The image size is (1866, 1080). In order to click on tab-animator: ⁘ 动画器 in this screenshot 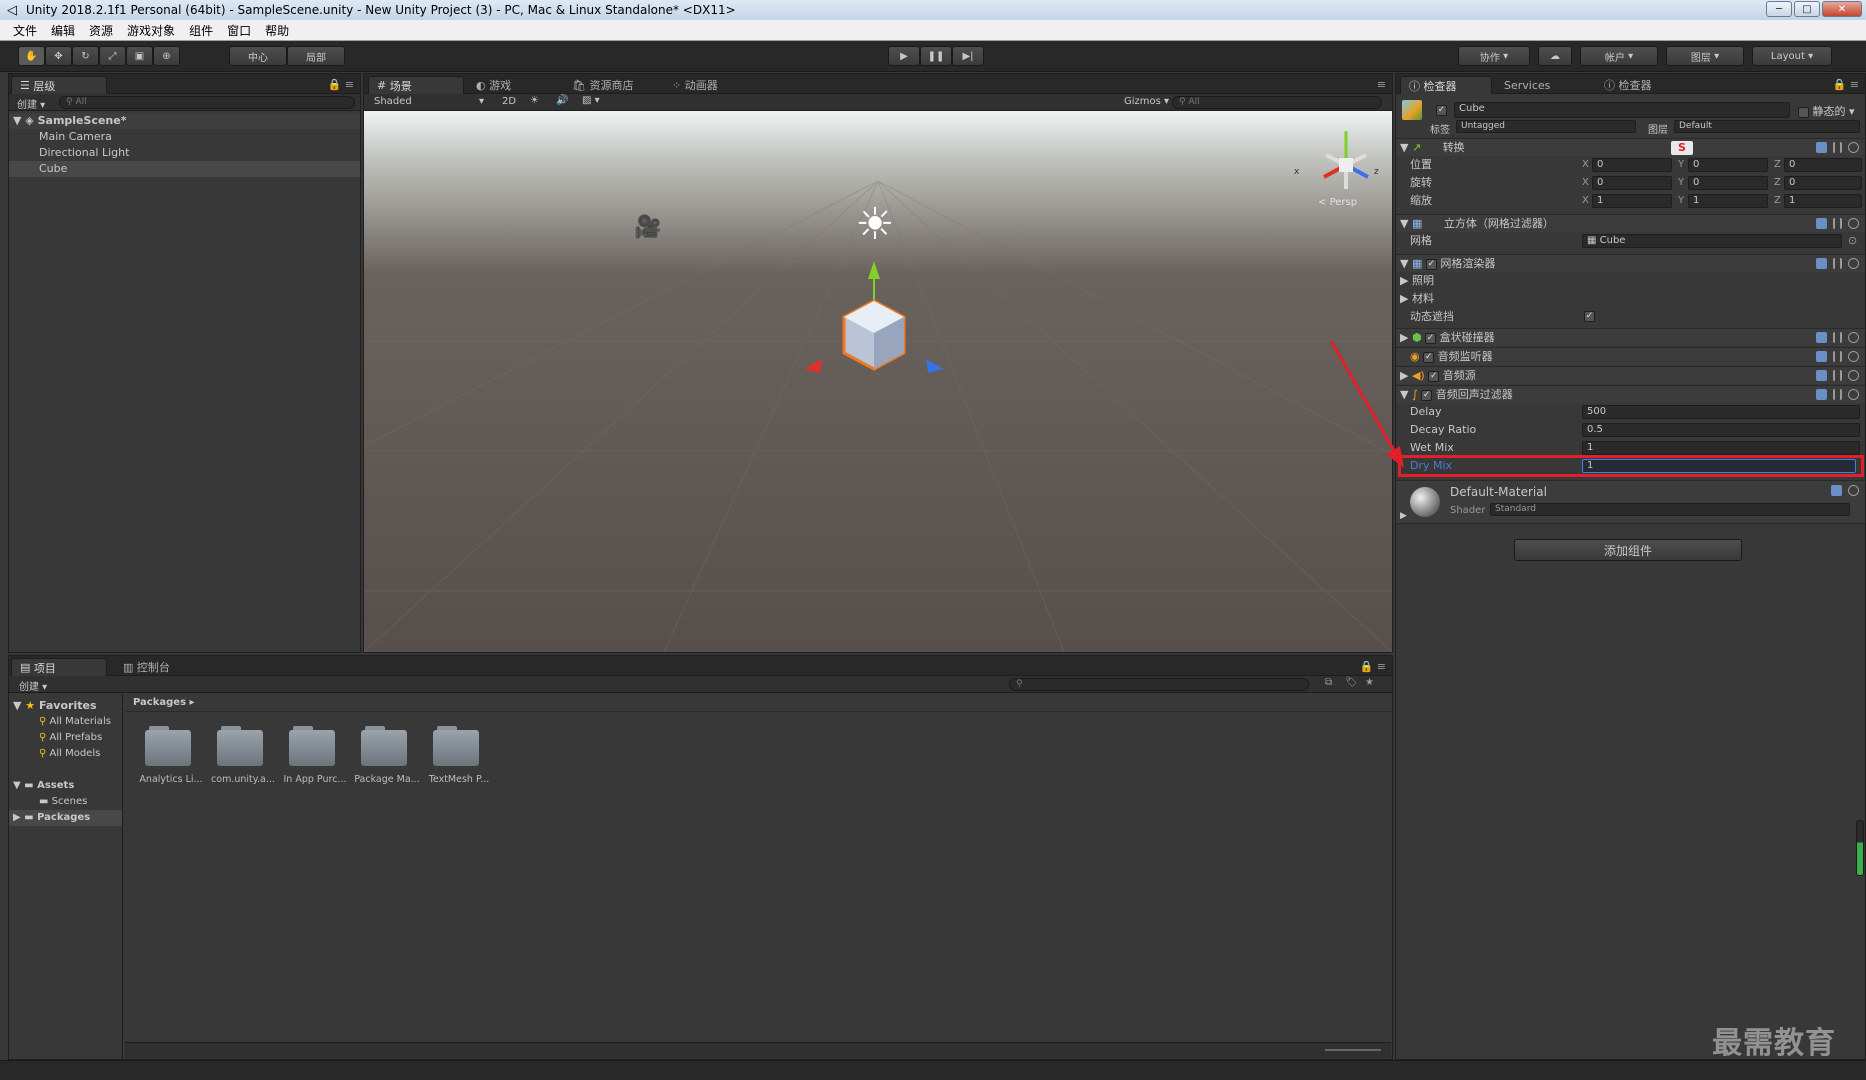, I will do `click(695, 85)`.